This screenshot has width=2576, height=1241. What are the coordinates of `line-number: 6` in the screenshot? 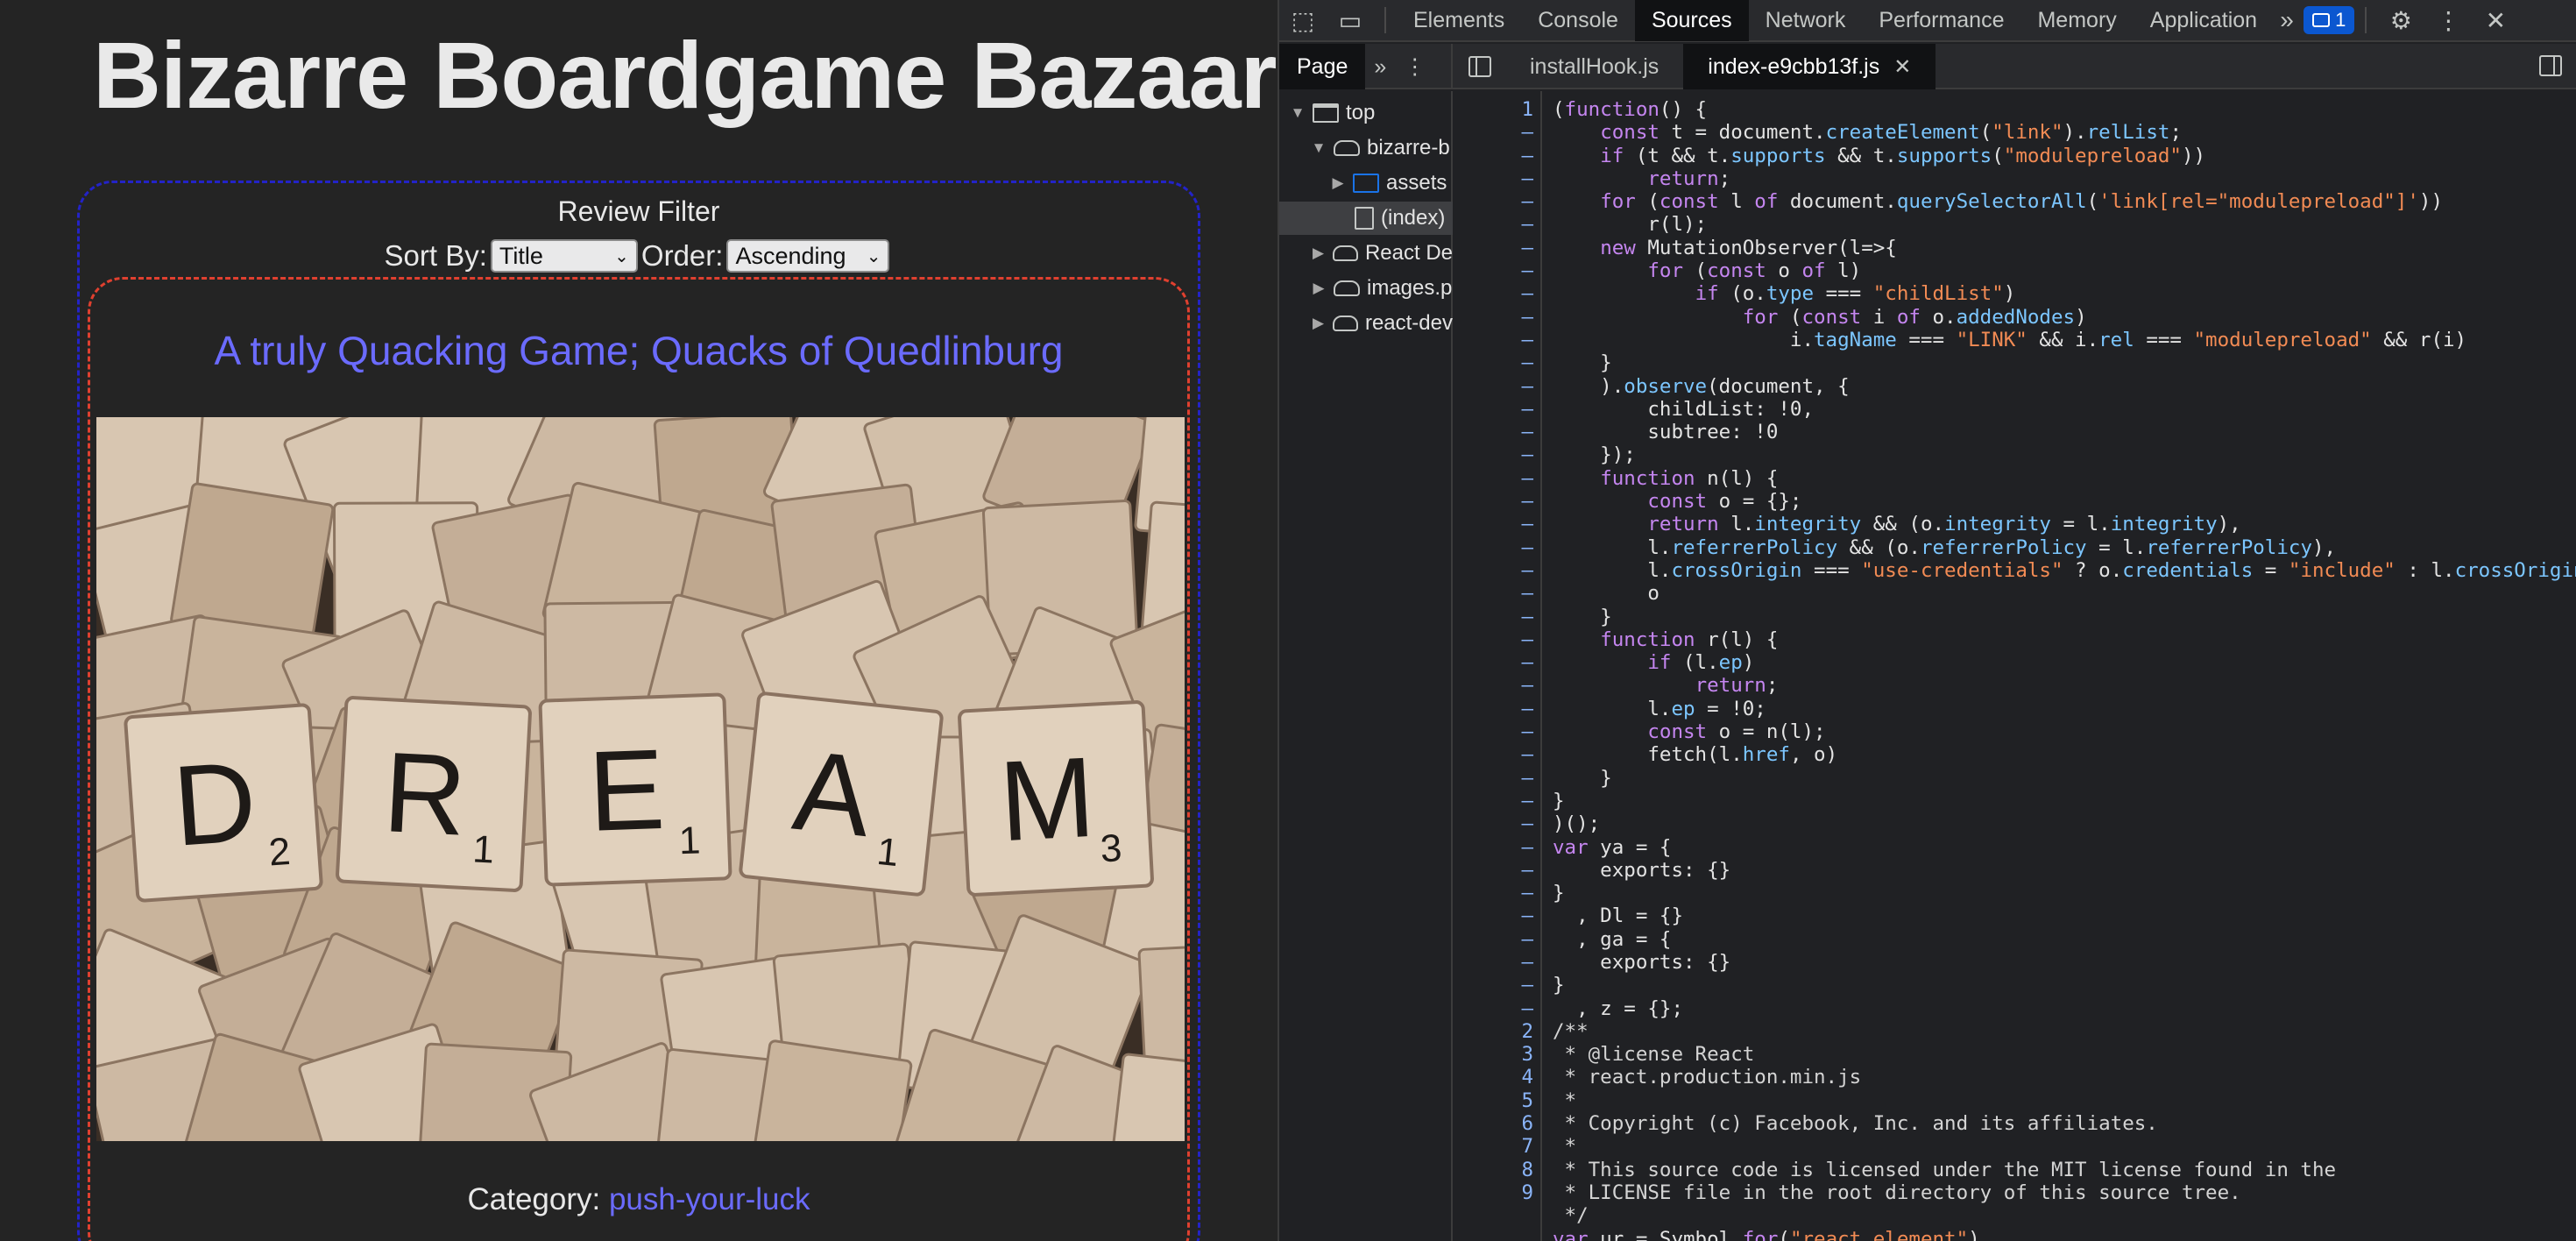 It's located at (1493, 1123).